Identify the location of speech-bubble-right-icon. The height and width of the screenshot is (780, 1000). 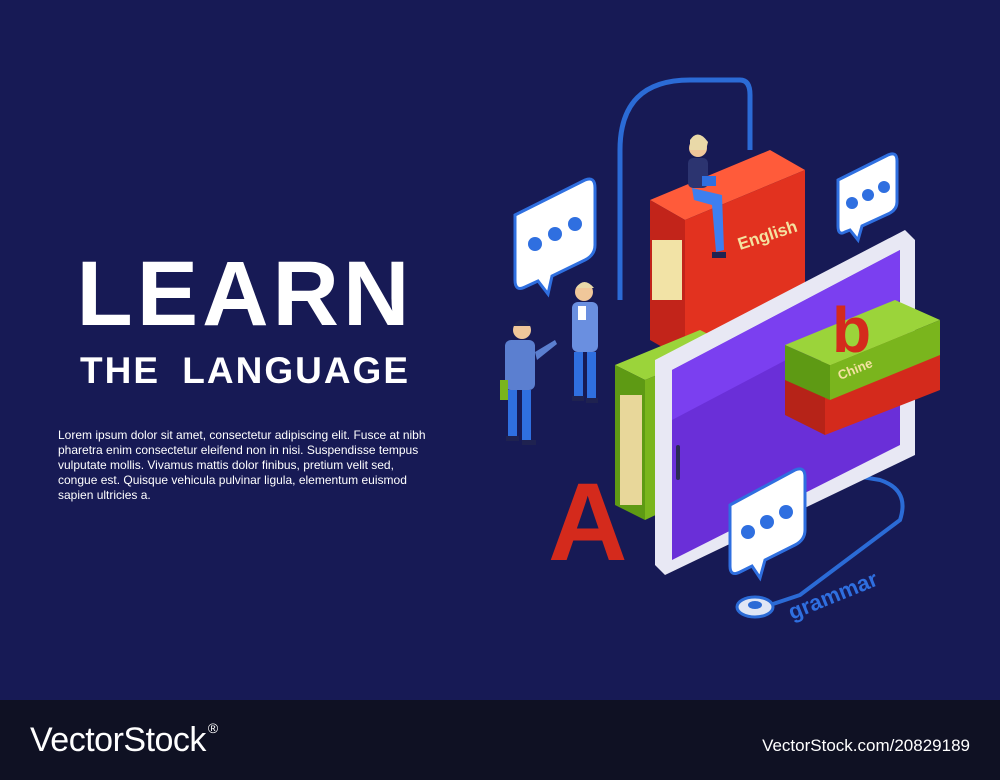
(867, 198).